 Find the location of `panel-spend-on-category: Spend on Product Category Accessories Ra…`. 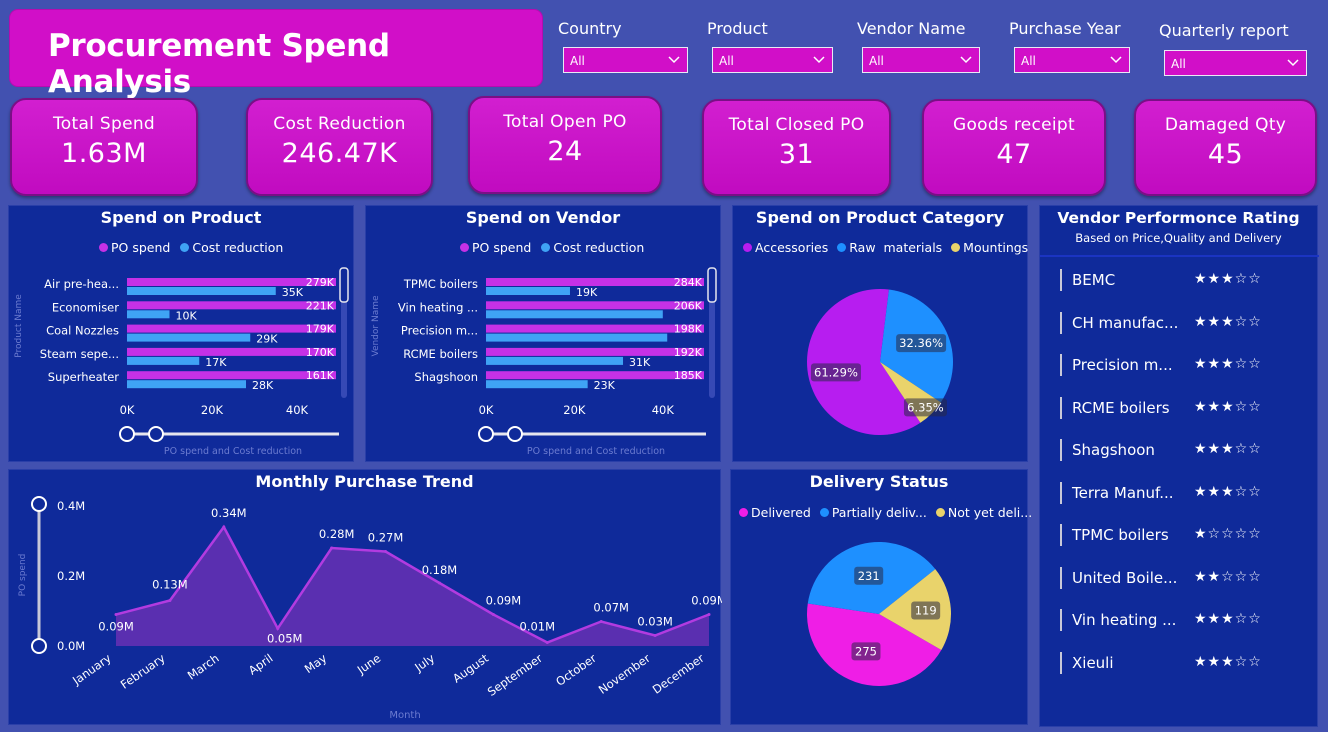

panel-spend-on-category: Spend on Product Category Accessories Ra… is located at coordinates (880, 333).